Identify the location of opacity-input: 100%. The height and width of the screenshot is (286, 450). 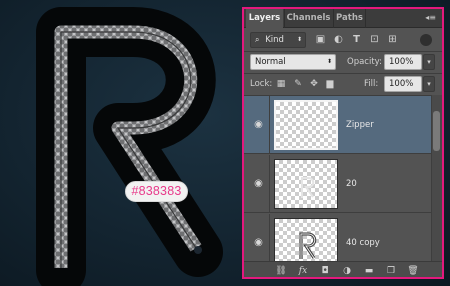
(403, 62).